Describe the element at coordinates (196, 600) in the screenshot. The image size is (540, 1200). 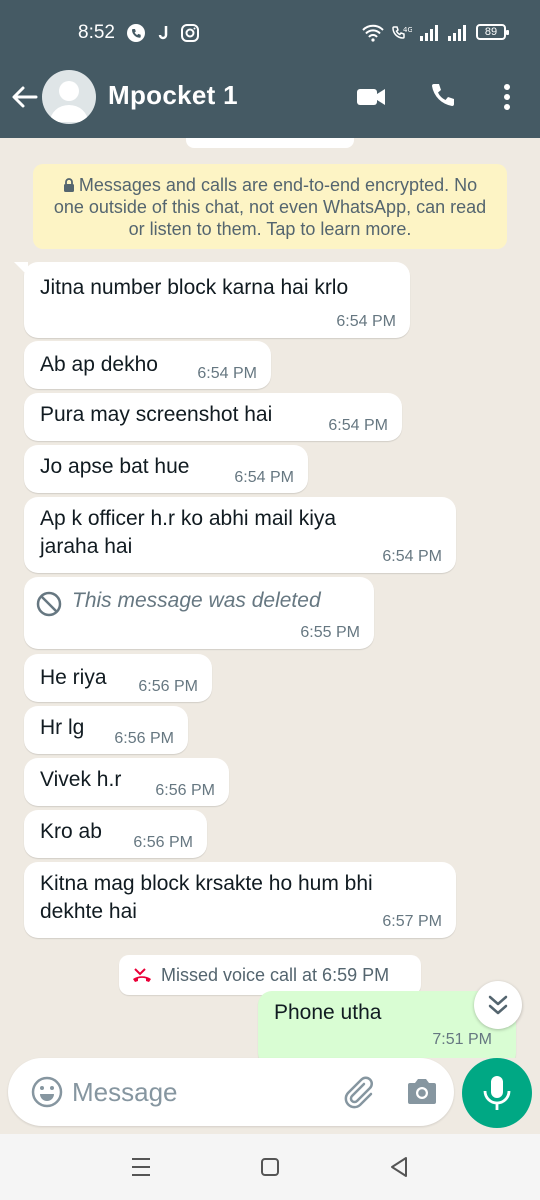
I see `message-text: This message was deleted` at that location.